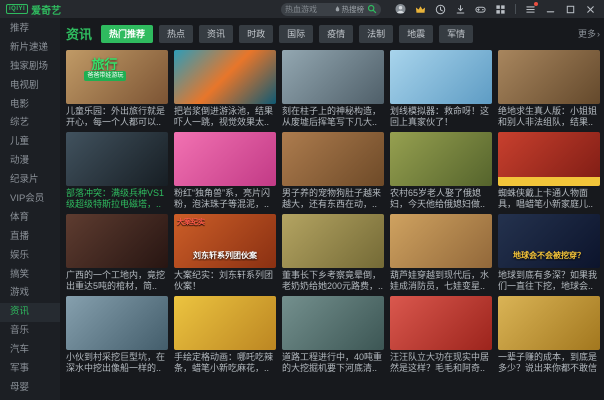  I want to click on vip-button, so click(420, 9).